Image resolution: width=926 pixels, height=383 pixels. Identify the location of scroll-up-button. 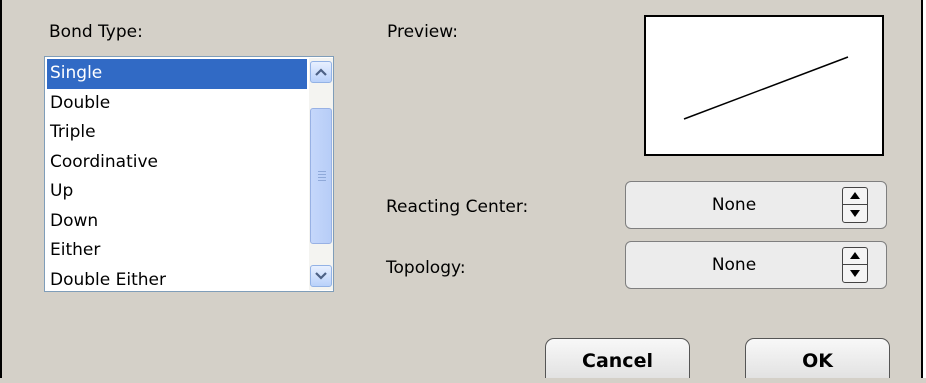
(321, 72).